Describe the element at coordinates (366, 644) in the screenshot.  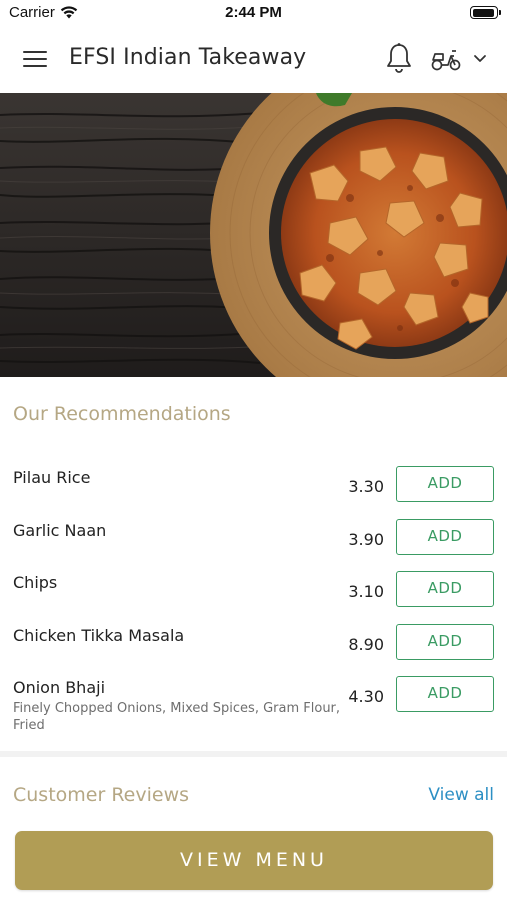
I see `item-price: 8.90` at that location.